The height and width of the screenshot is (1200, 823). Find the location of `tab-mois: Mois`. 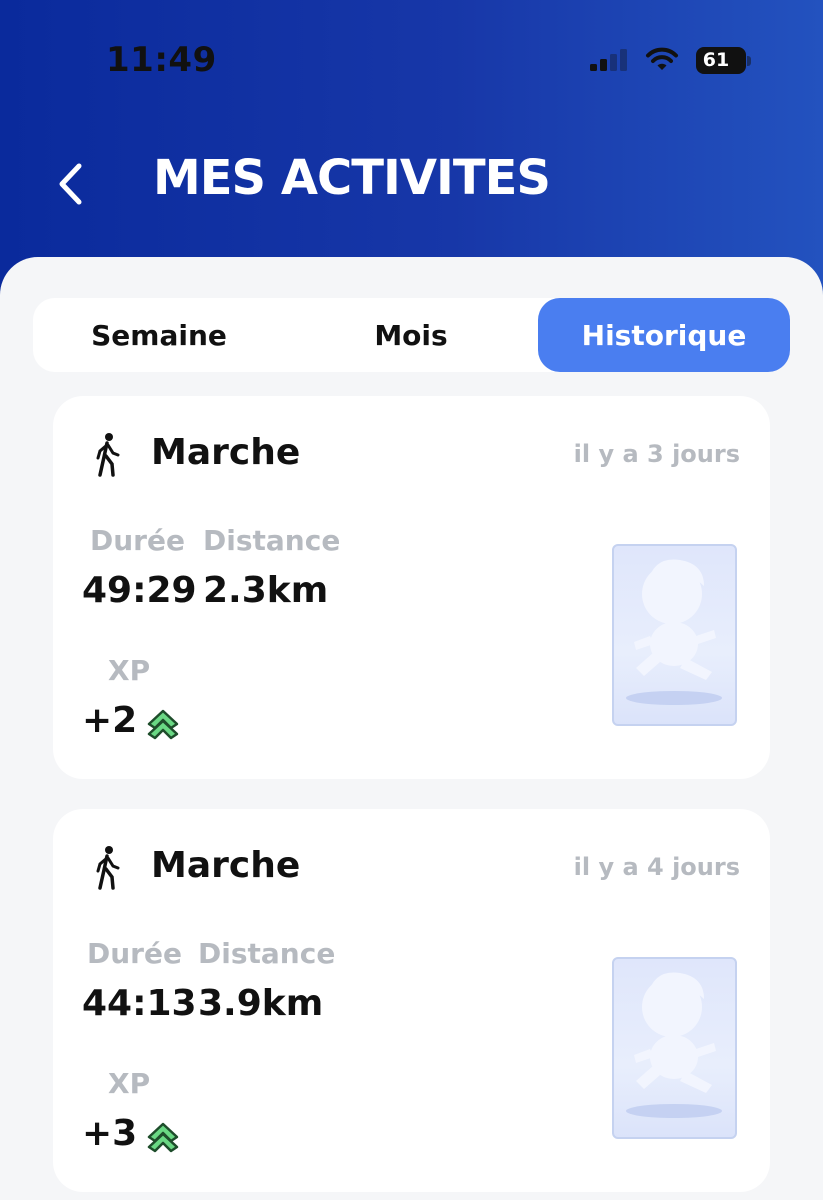

tab-mois: Mois is located at coordinates (411, 335).